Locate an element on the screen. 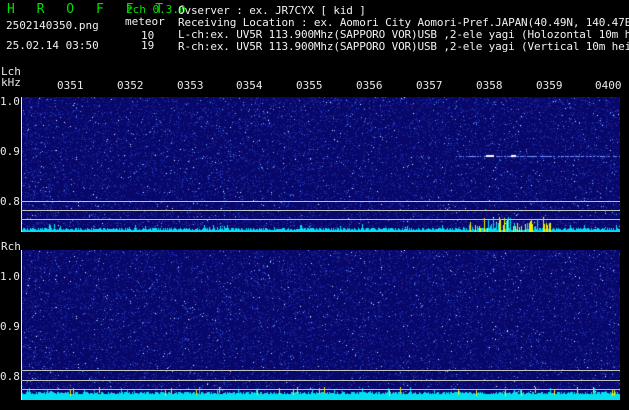 The image size is (629, 410). rch-label: Rch is located at coordinates (11, 246).